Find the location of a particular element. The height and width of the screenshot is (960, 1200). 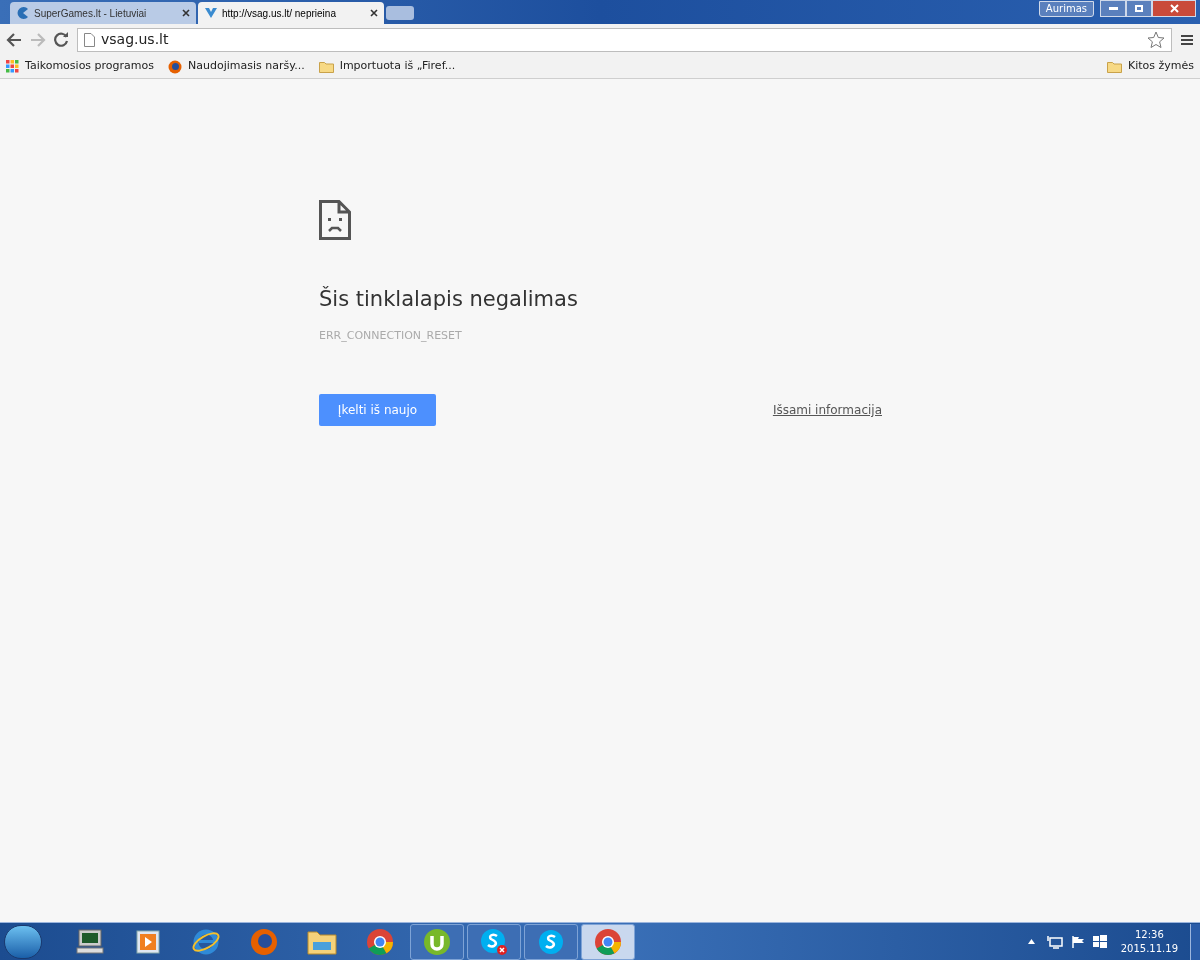

bookmark-item: Taikomosios programos is located at coordinates (80, 66).